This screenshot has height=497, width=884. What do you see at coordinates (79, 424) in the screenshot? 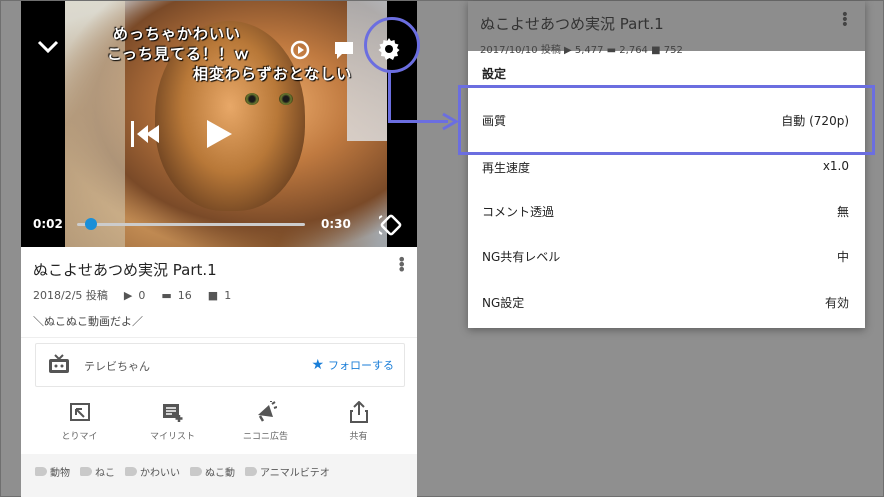
I see `tori-my-button: とりマイ` at bounding box center [79, 424].